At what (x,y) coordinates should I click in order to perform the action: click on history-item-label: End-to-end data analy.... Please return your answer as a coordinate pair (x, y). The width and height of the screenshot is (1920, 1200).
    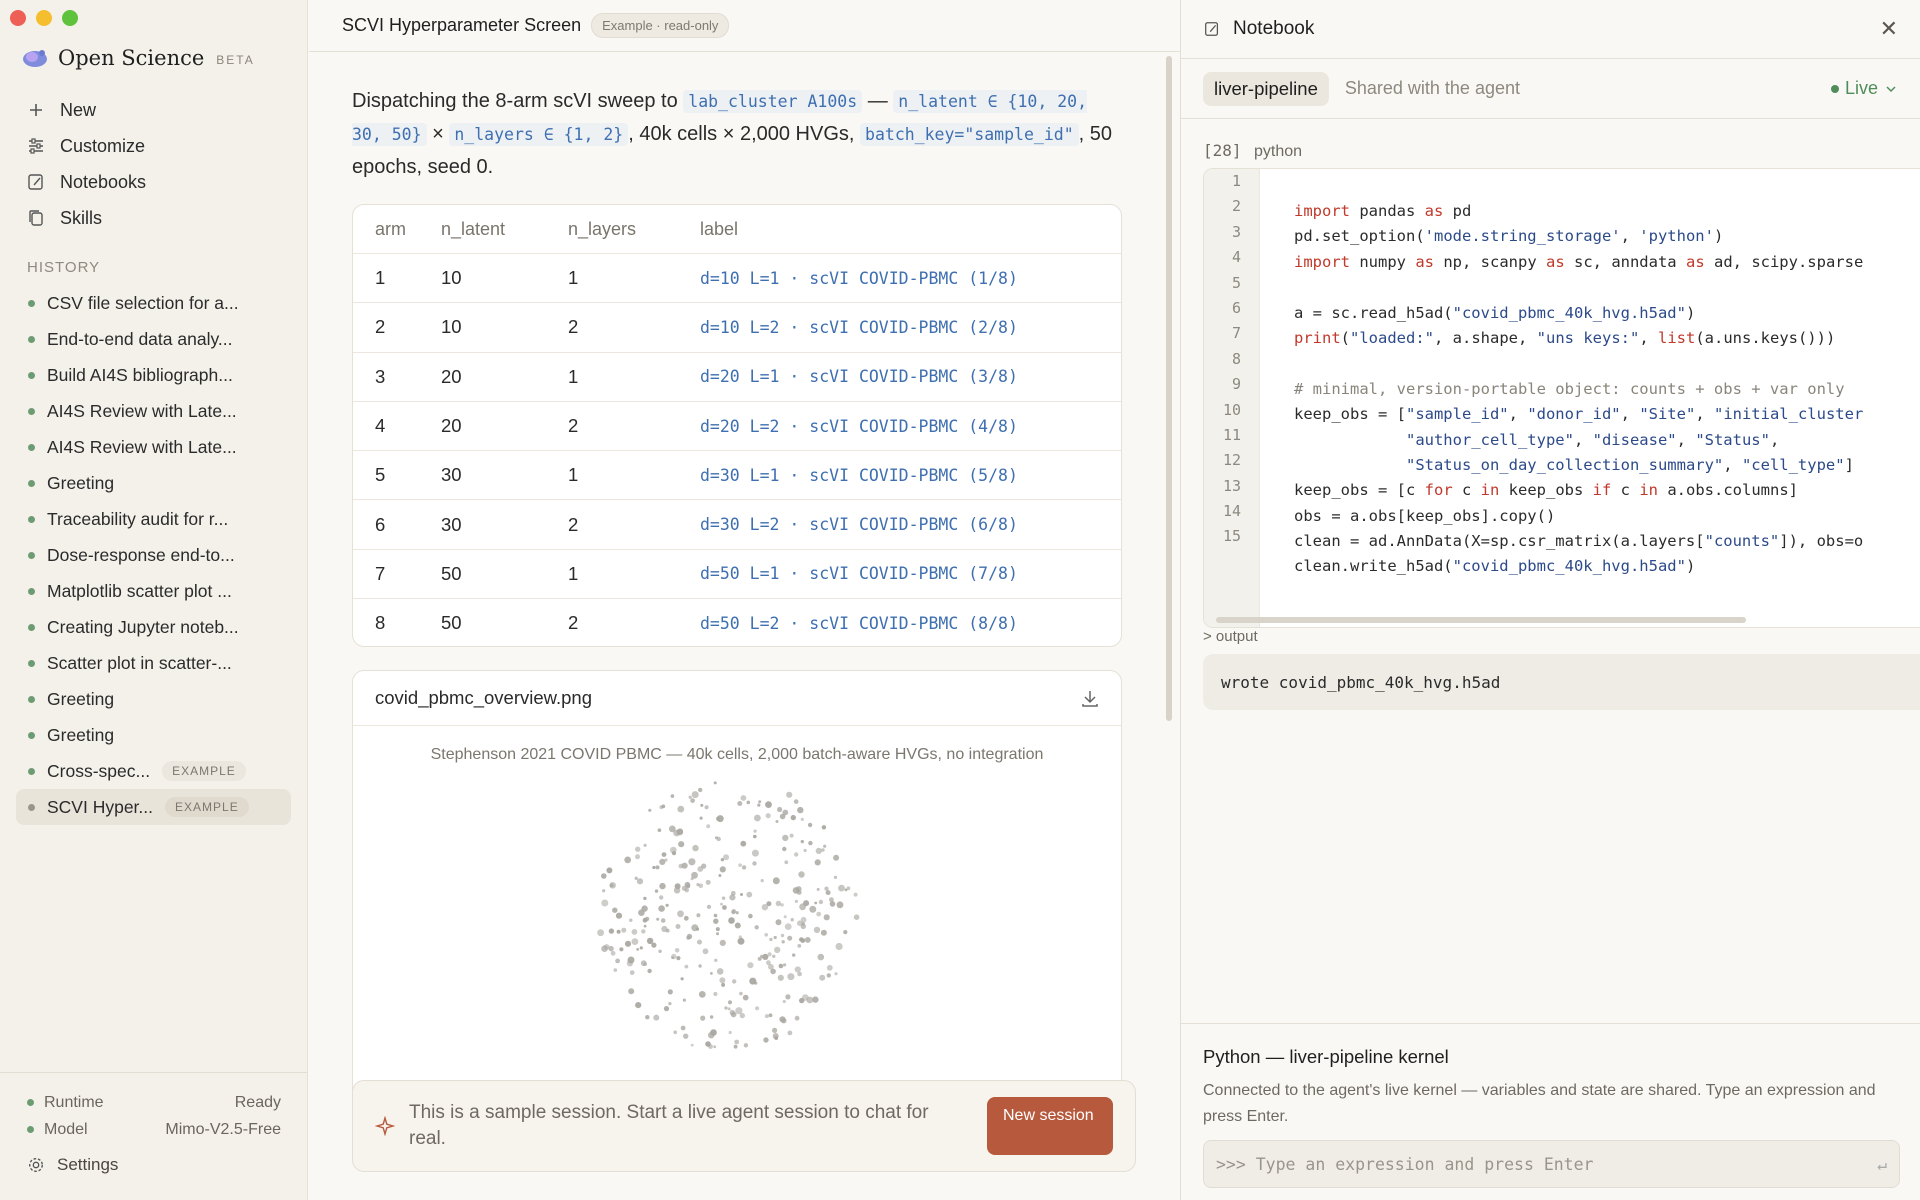
    Looking at the image, I should click on (140, 338).